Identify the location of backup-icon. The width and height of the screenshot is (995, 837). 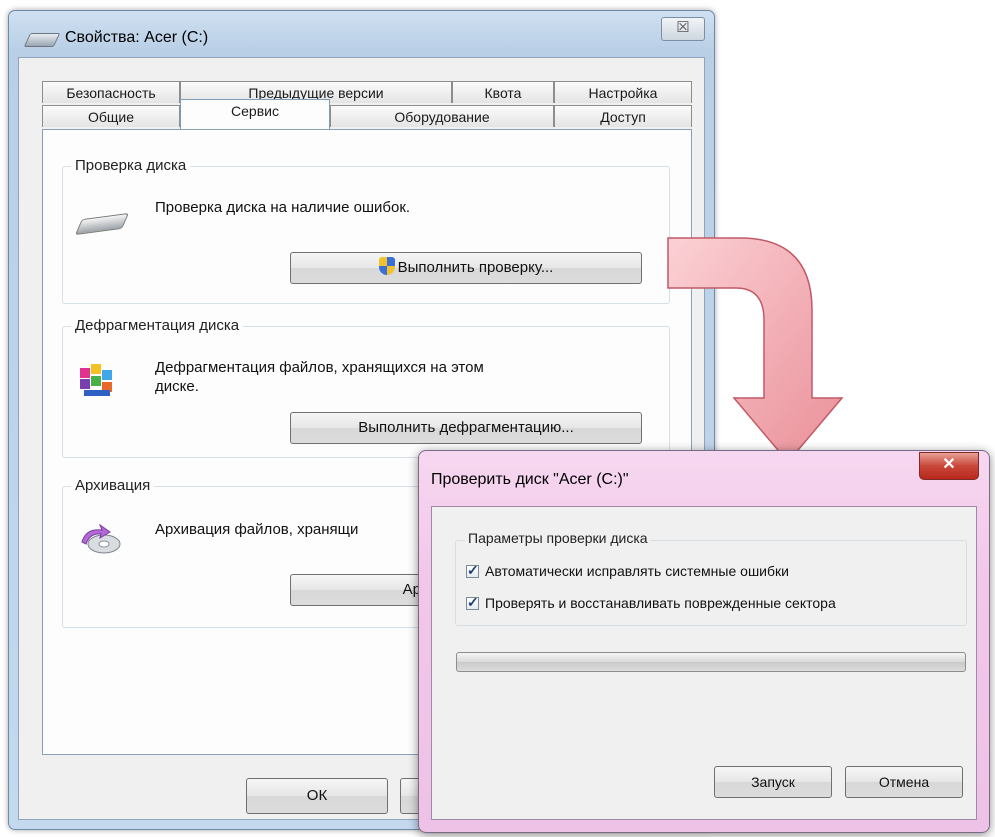
(101, 538).